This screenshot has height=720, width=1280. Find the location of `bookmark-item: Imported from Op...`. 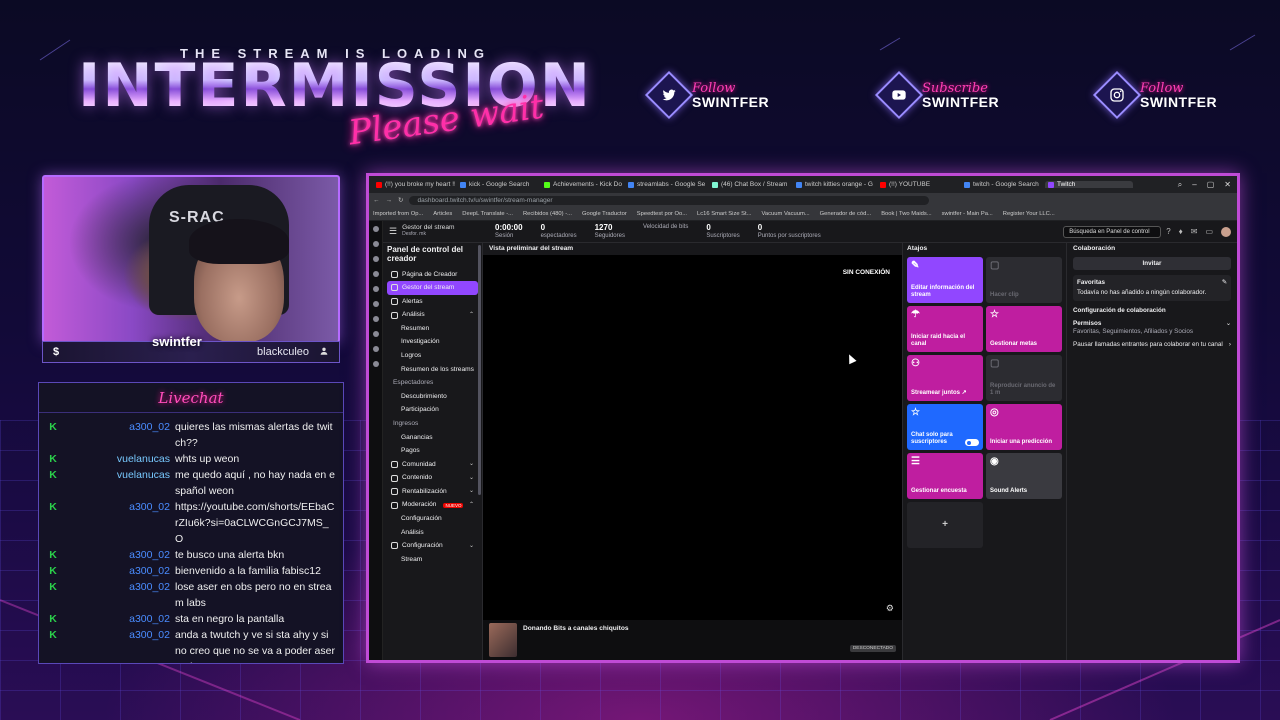

bookmark-item: Imported from Op... is located at coordinates (398, 214).